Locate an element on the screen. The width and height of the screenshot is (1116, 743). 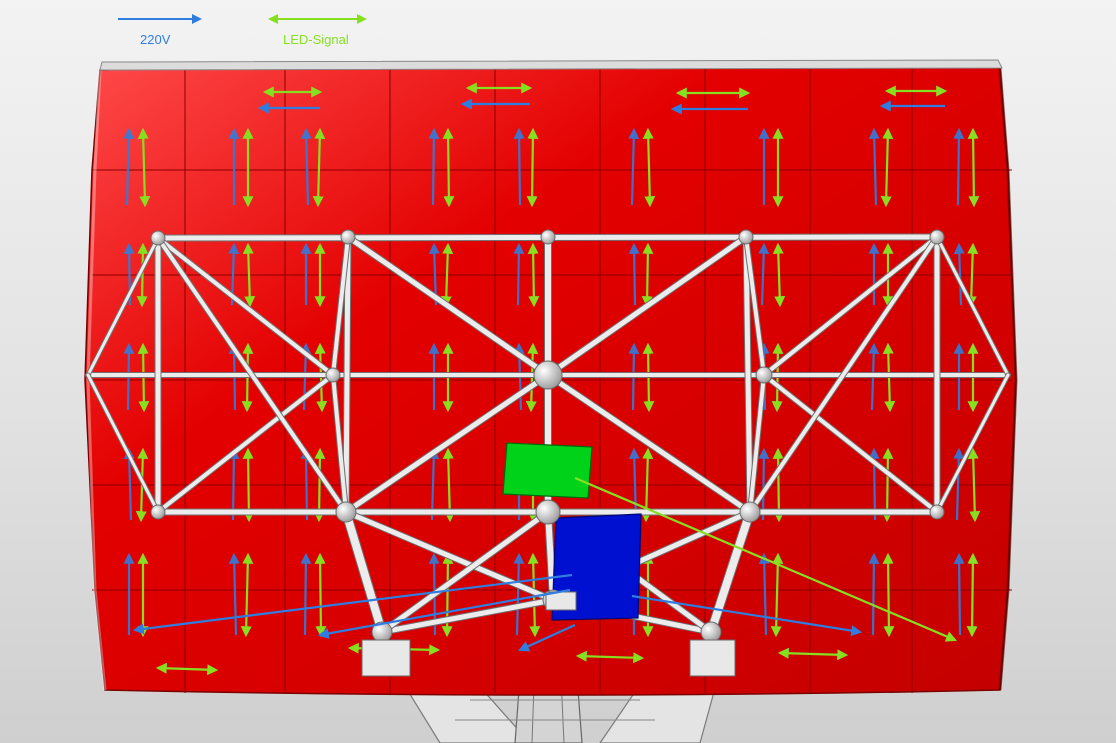
signal-controller-box is located at coordinates (547, 470).